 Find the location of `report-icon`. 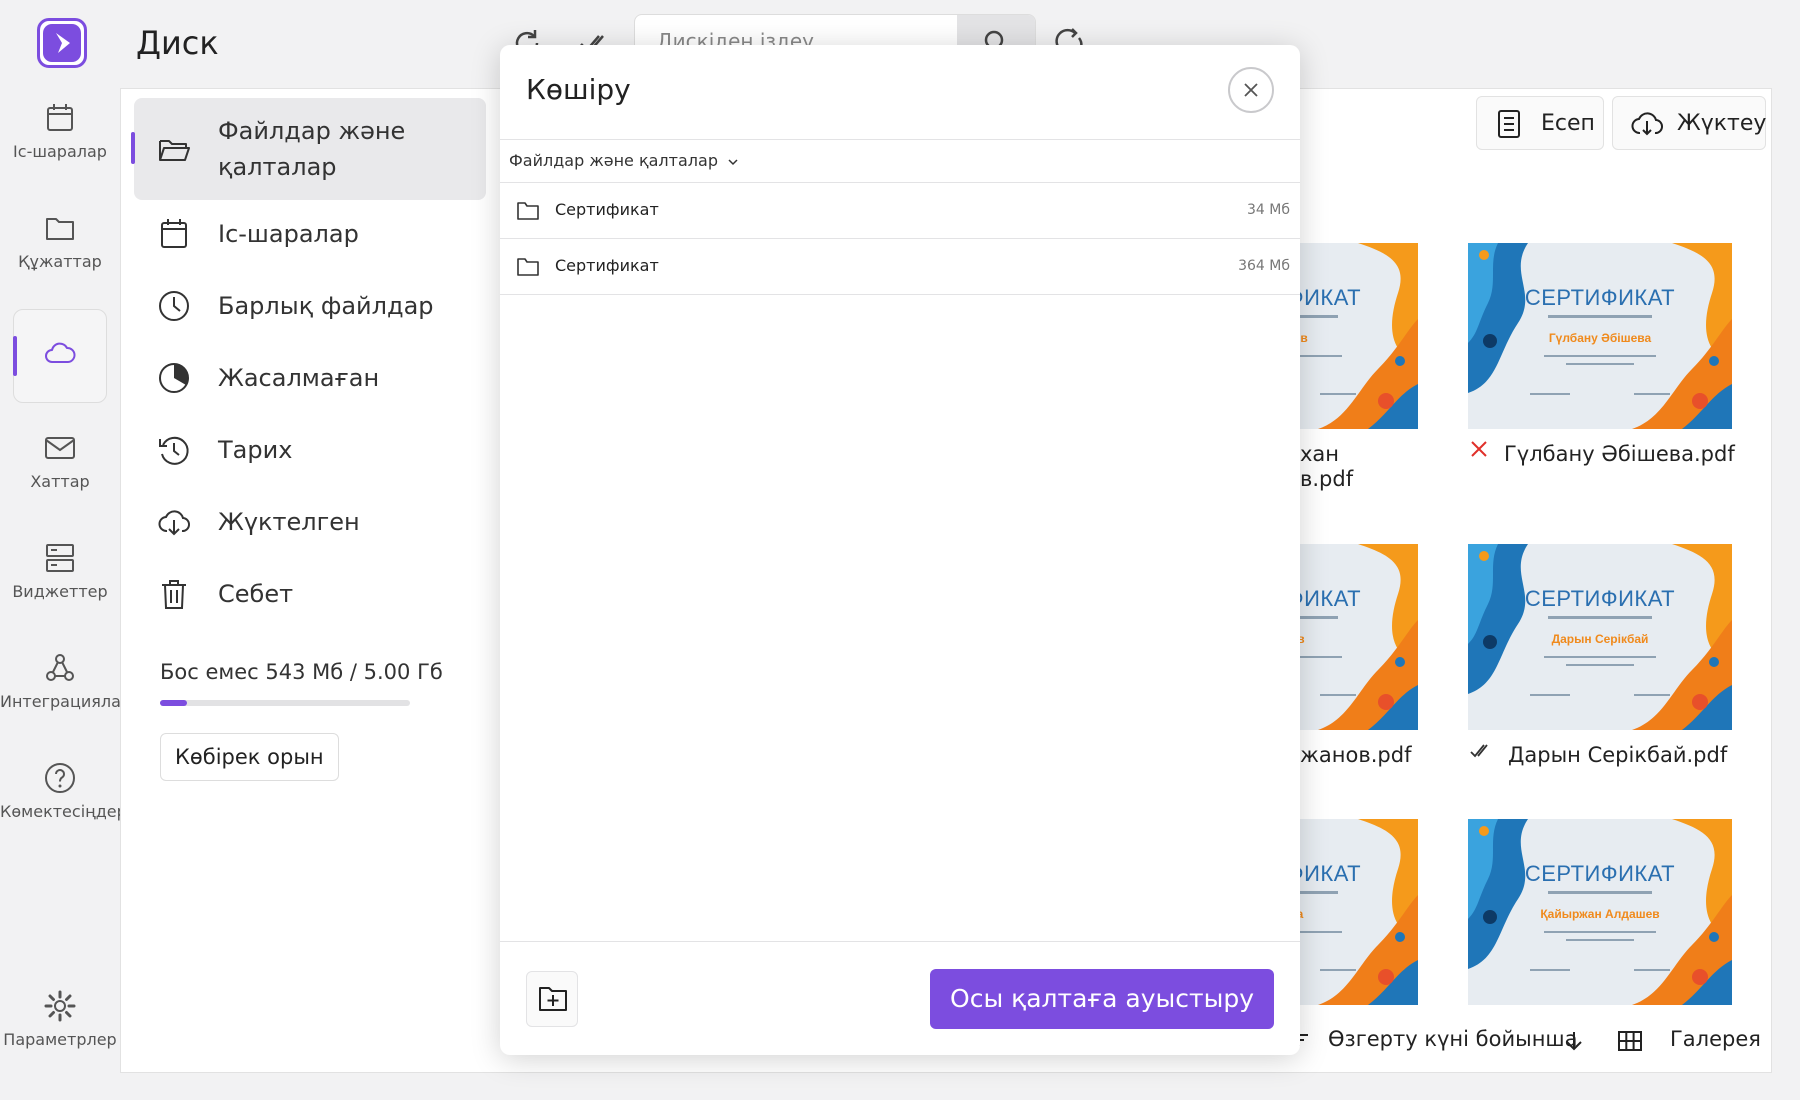

report-icon is located at coordinates (1509, 124).